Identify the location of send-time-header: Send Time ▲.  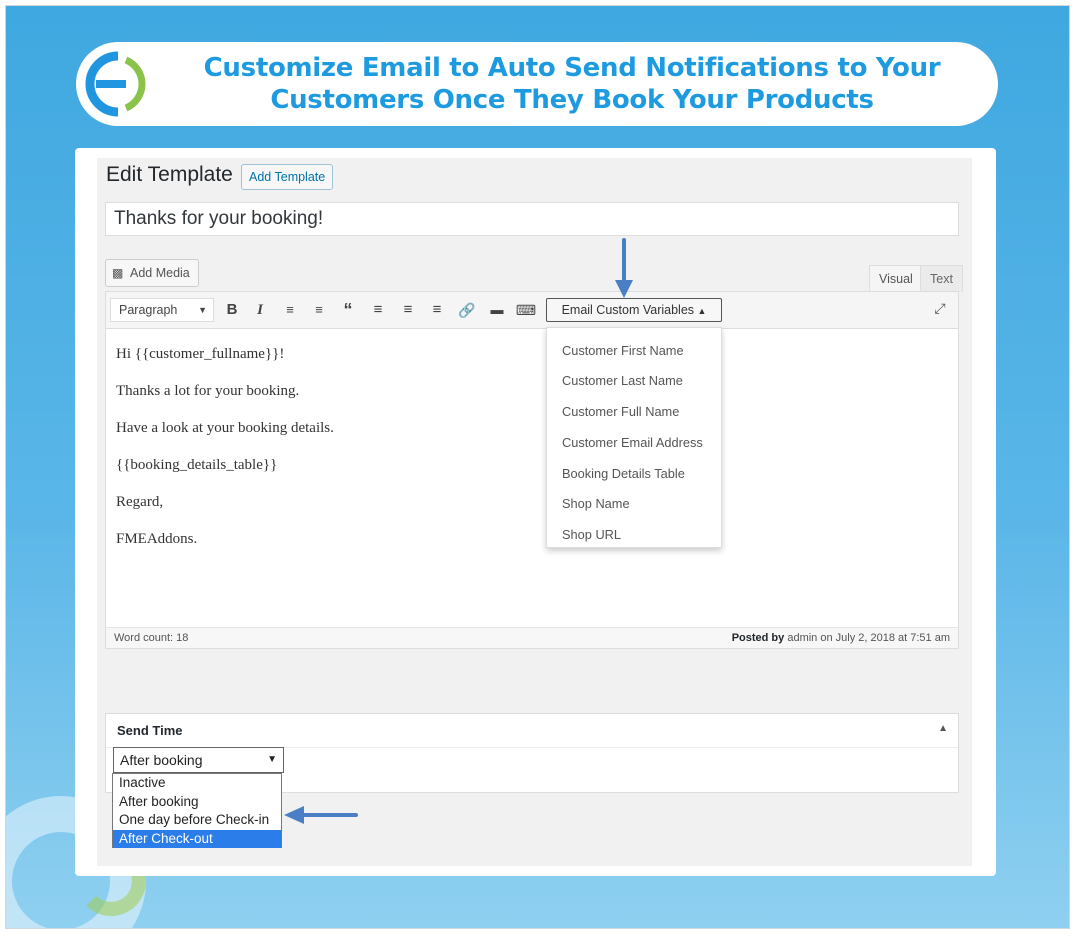
(532, 731).